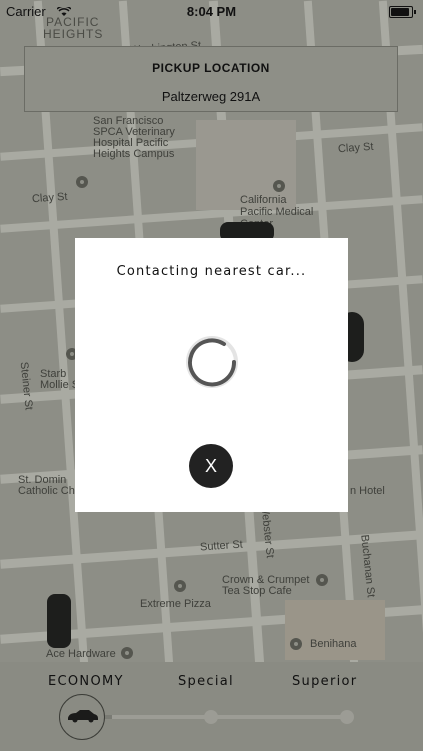  Describe the element at coordinates (211, 96) in the screenshot. I see `pickup-address: Paltzerweg 291A` at that location.